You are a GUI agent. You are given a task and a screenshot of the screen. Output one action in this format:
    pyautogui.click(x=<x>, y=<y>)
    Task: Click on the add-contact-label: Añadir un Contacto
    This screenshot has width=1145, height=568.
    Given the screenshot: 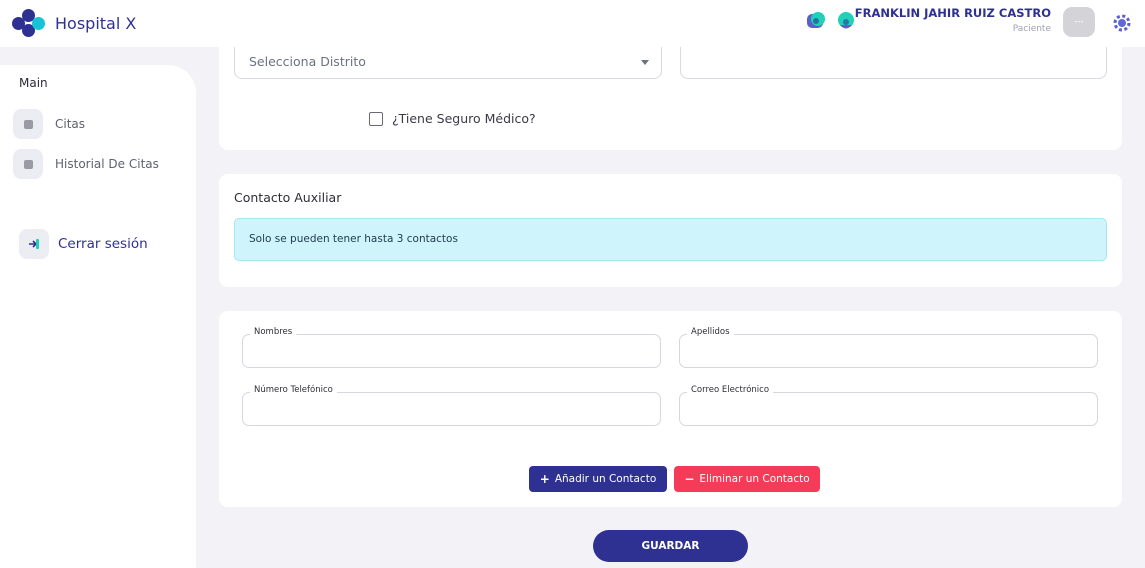 What is the action you would take?
    pyautogui.click(x=605, y=479)
    